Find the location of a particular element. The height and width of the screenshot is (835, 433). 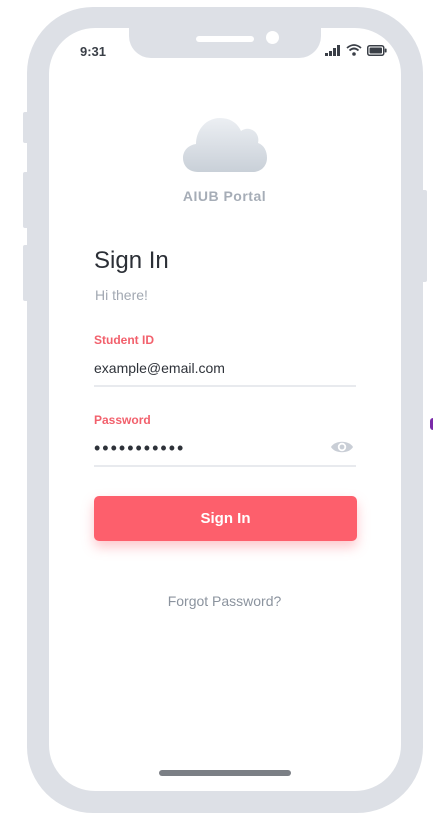

app-name: AIUB Portal is located at coordinates (224, 196).